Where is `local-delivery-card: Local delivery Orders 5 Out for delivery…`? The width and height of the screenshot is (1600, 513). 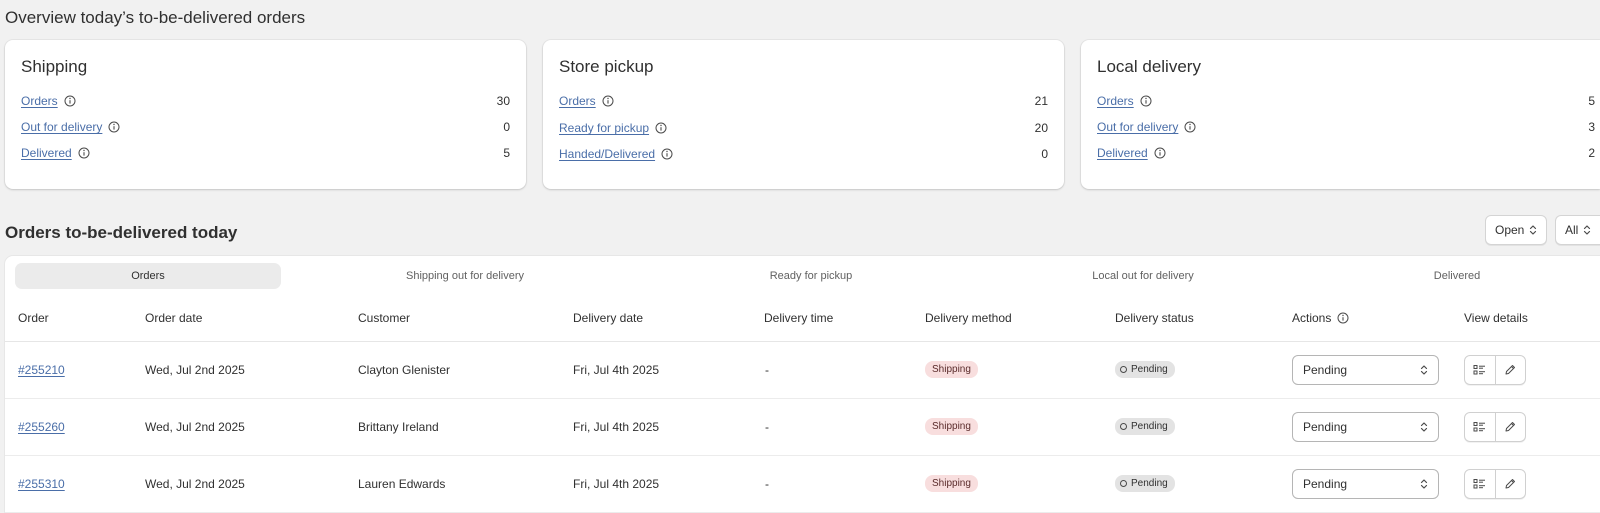
local-delivery-card: Local delivery Orders 5 Out for delivery… is located at coordinates (1340, 114).